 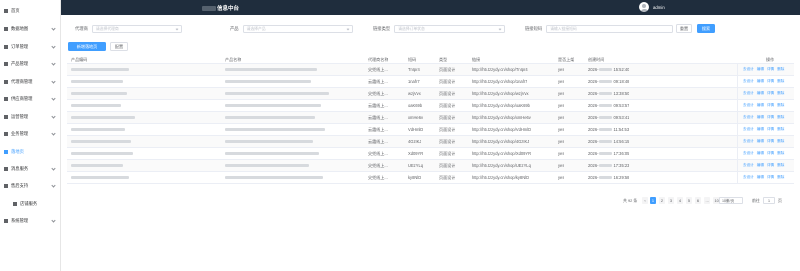 What do you see at coordinates (450, 28) in the screenshot?
I see `type-select: 请选择订单状态` at bounding box center [450, 28].